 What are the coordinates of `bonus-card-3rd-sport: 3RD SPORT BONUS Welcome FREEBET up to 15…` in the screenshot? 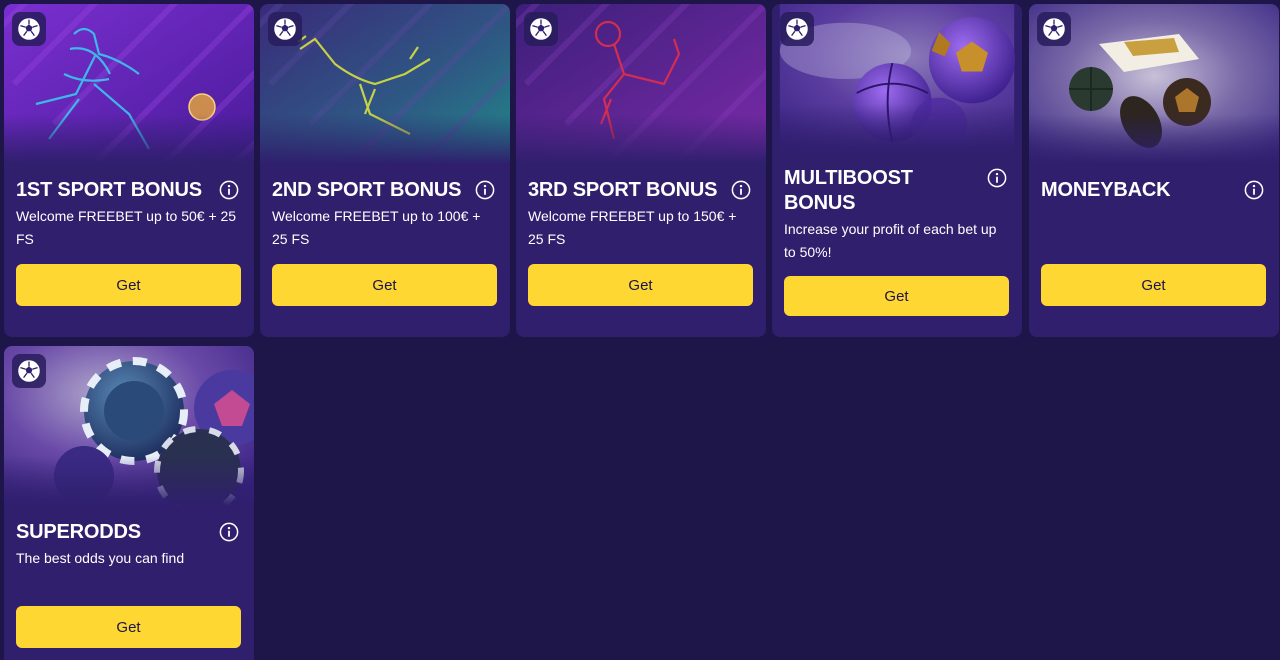 It's located at (641, 170).